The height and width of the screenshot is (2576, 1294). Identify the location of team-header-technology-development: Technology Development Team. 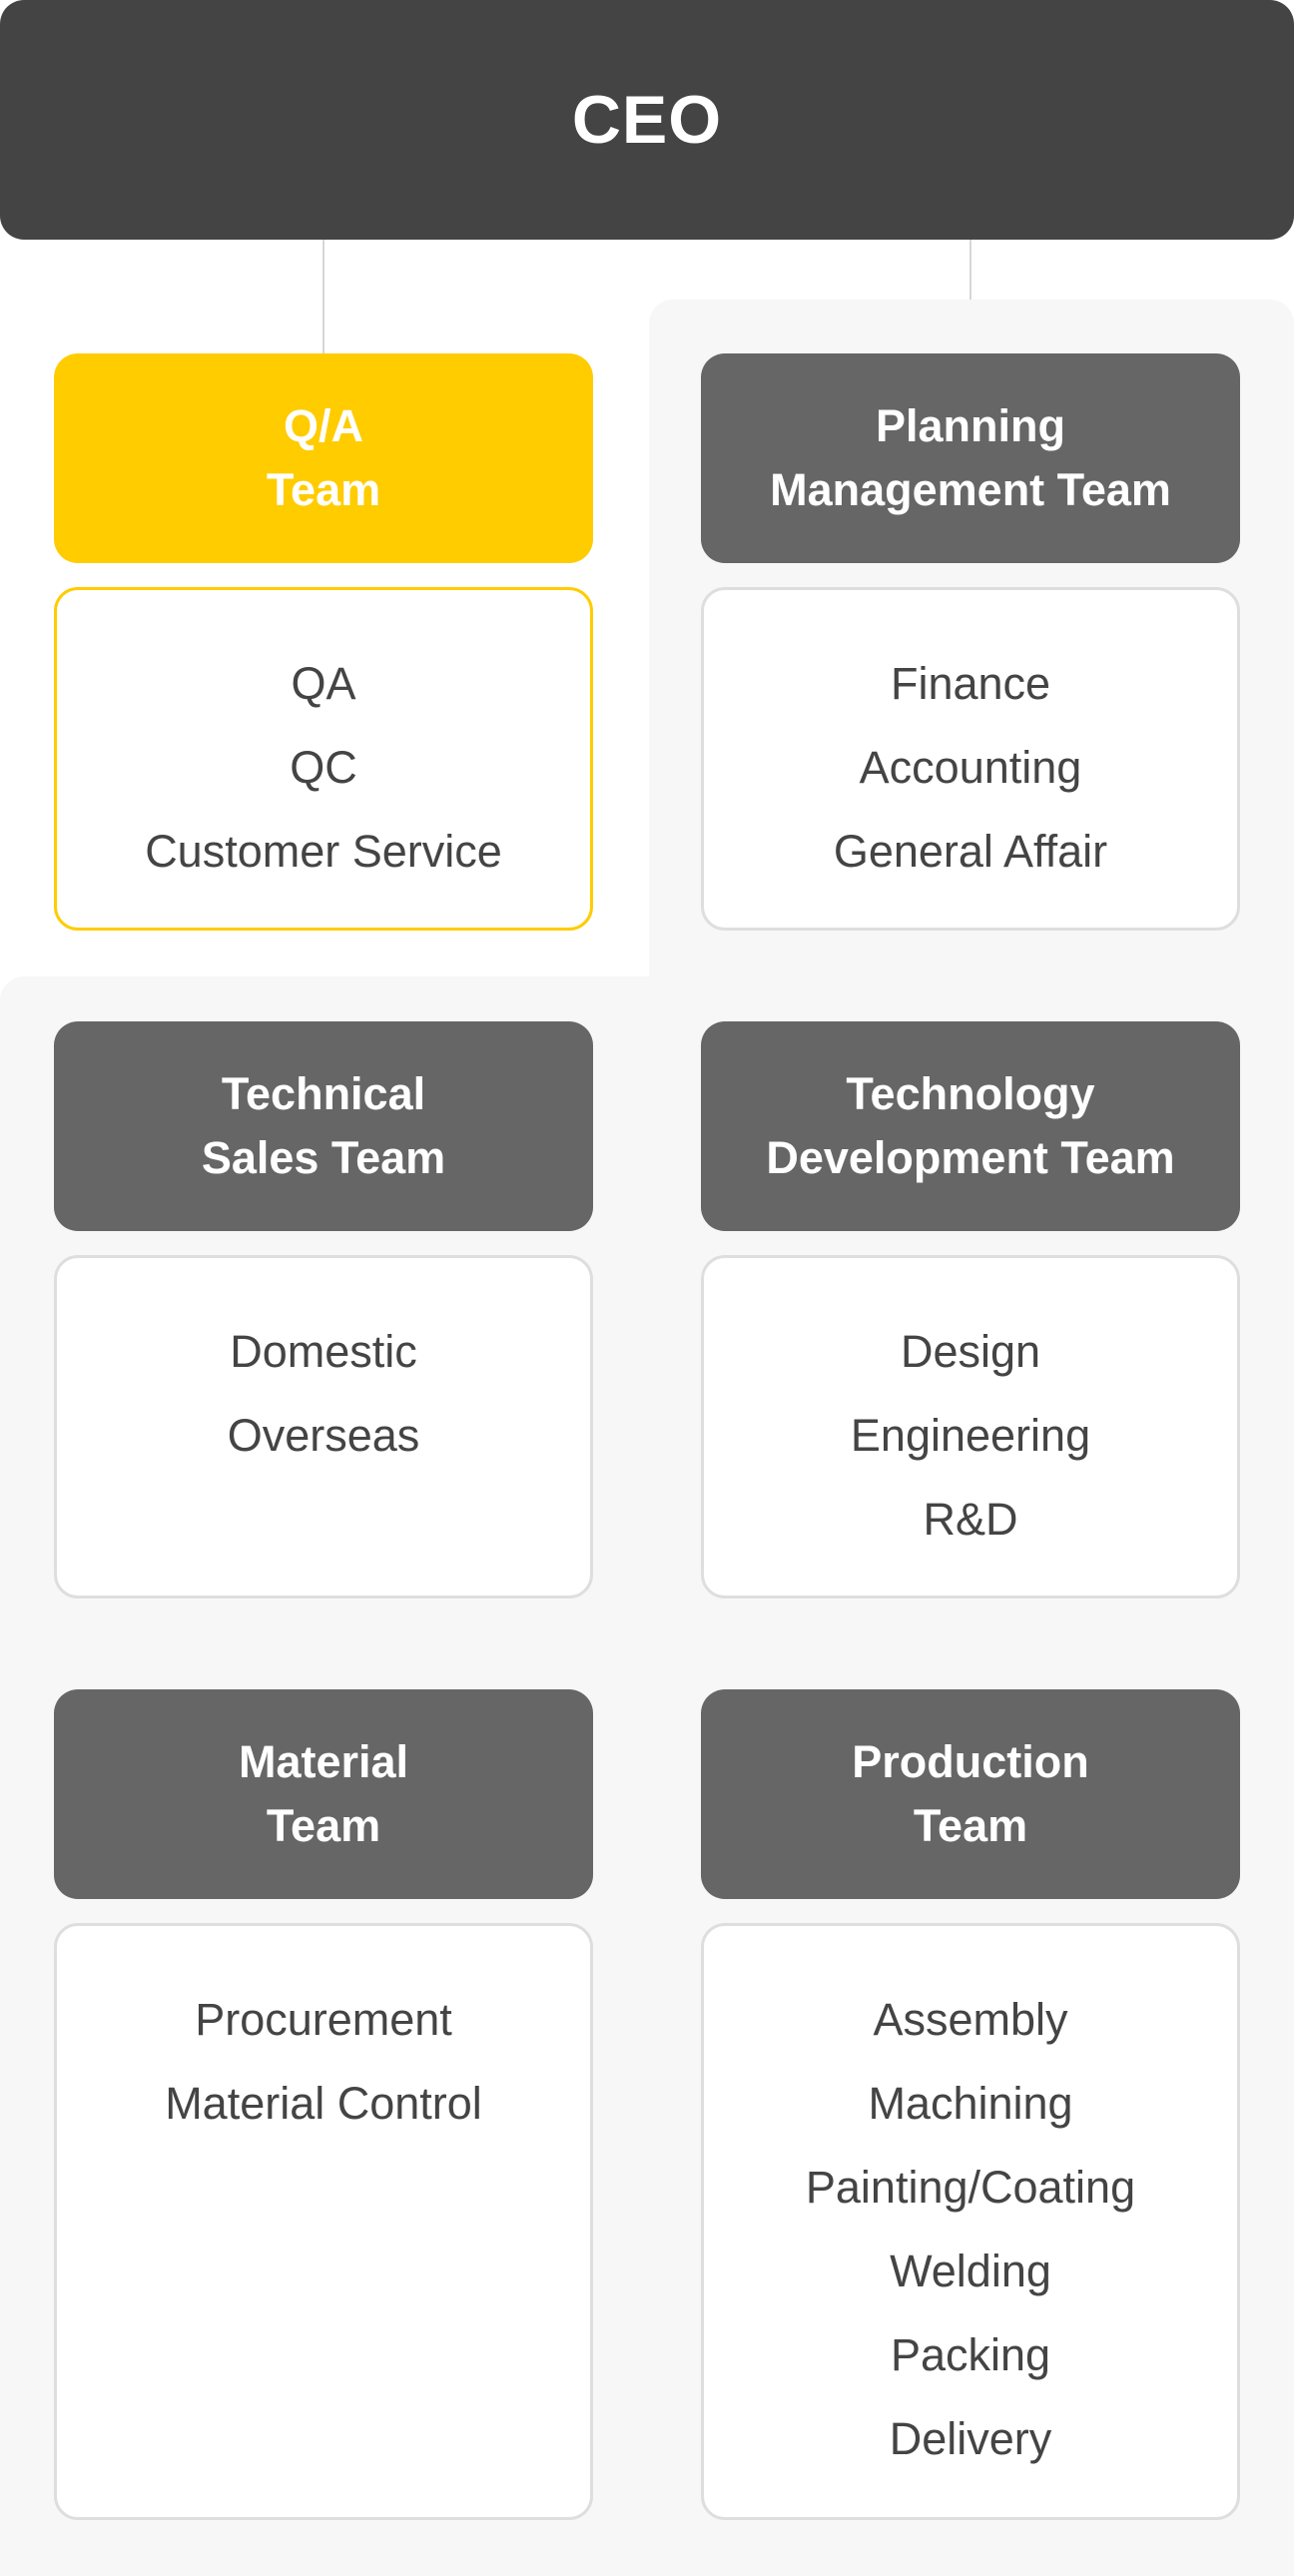
(971, 1126).